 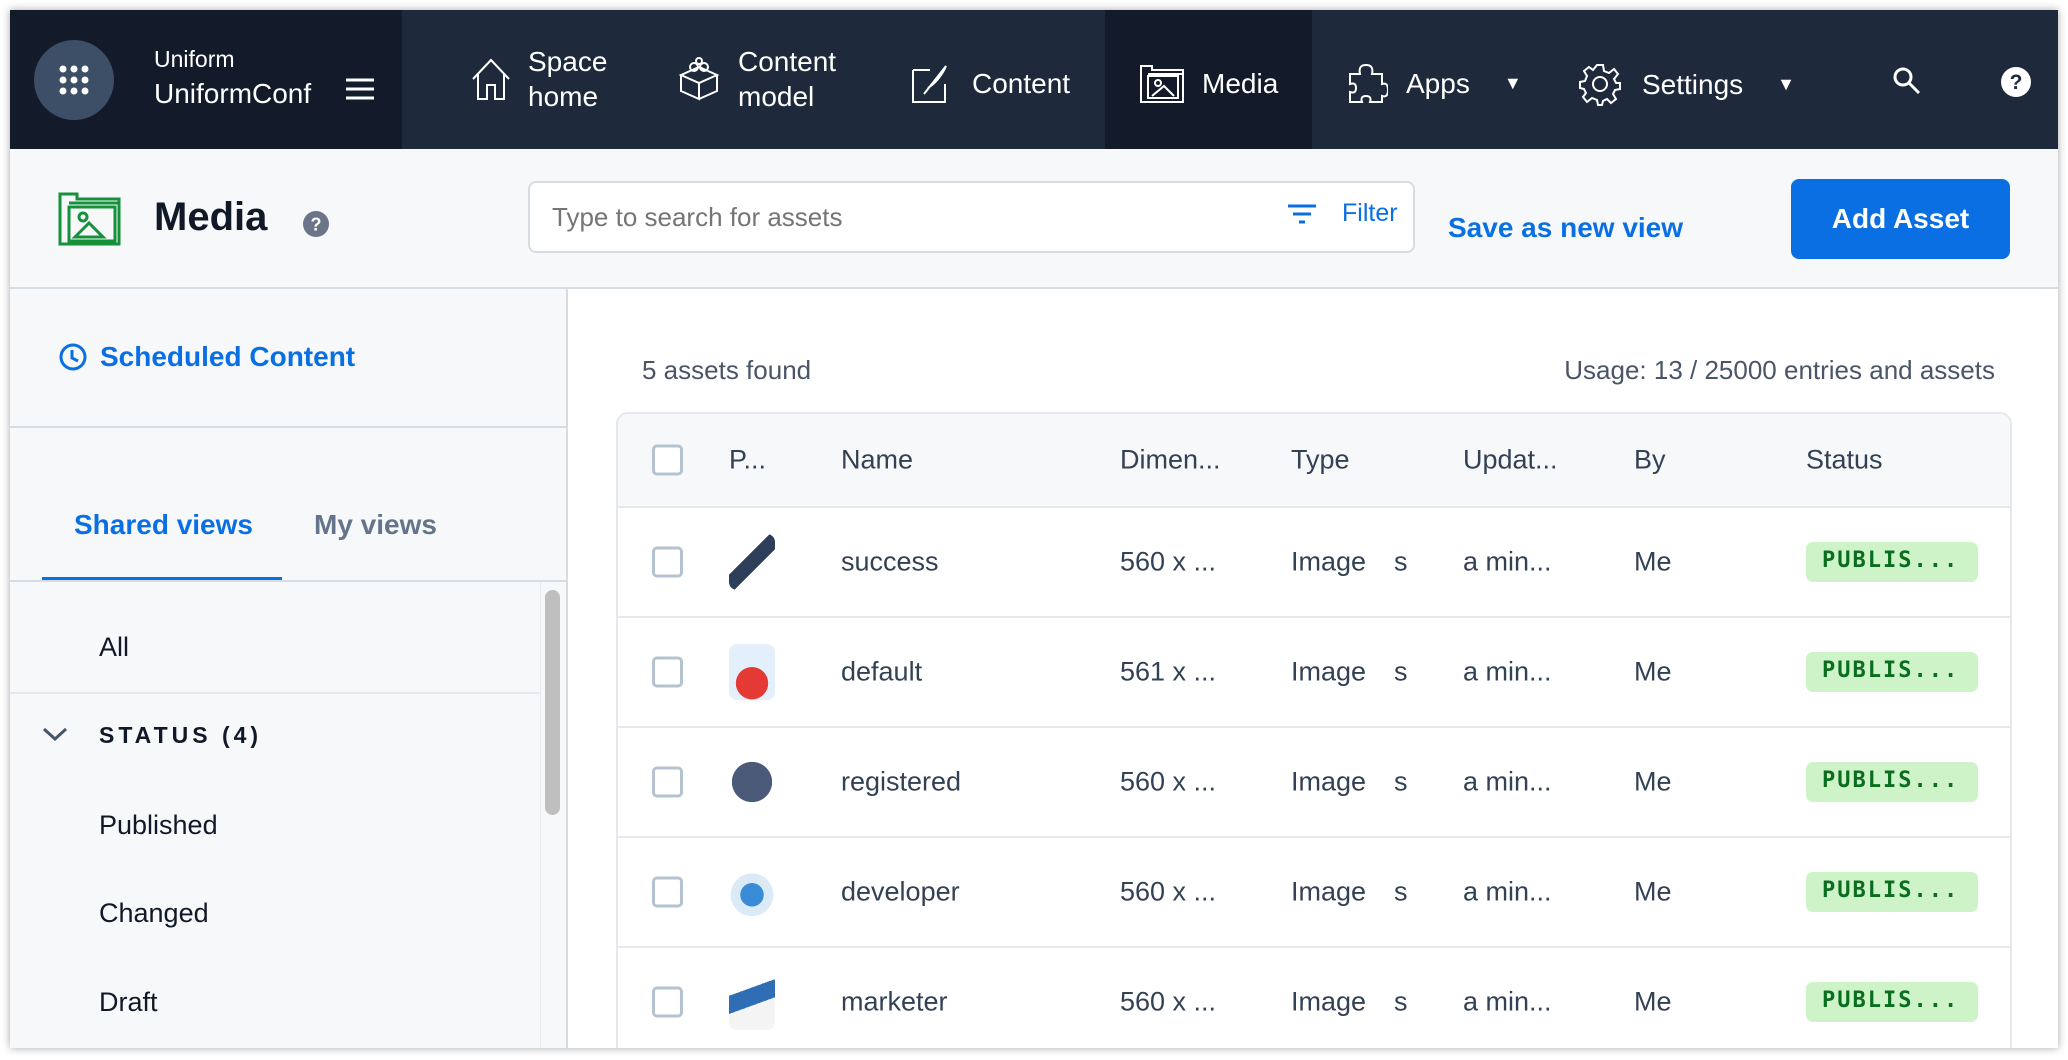 I want to click on tab-my-views: My views, so click(x=375, y=525).